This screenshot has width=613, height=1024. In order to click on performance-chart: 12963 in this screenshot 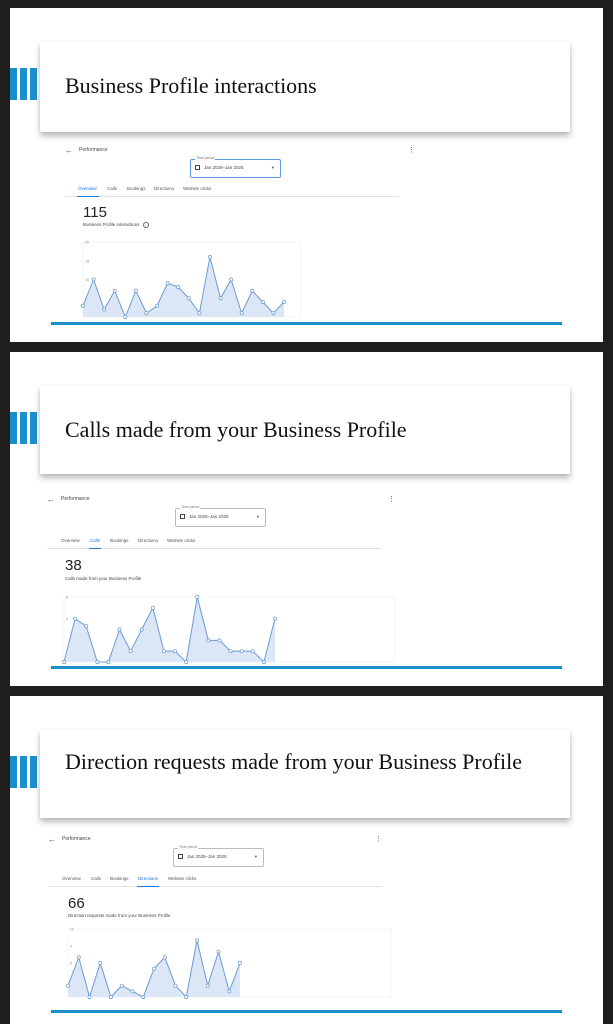, I will do `click(229, 963)`.